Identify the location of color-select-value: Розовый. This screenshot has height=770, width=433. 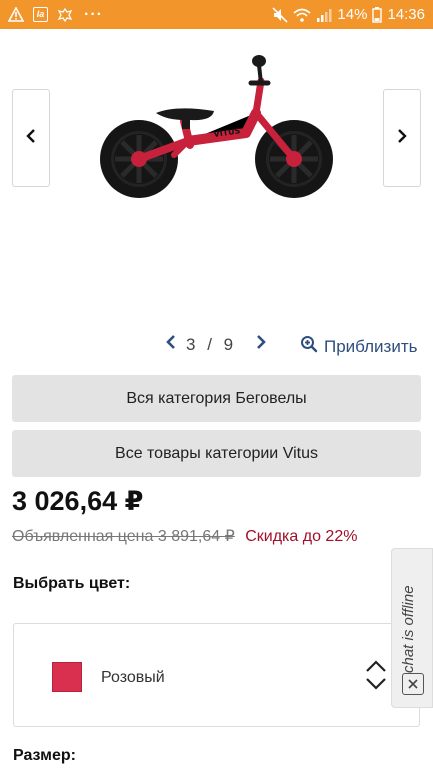
(133, 677).